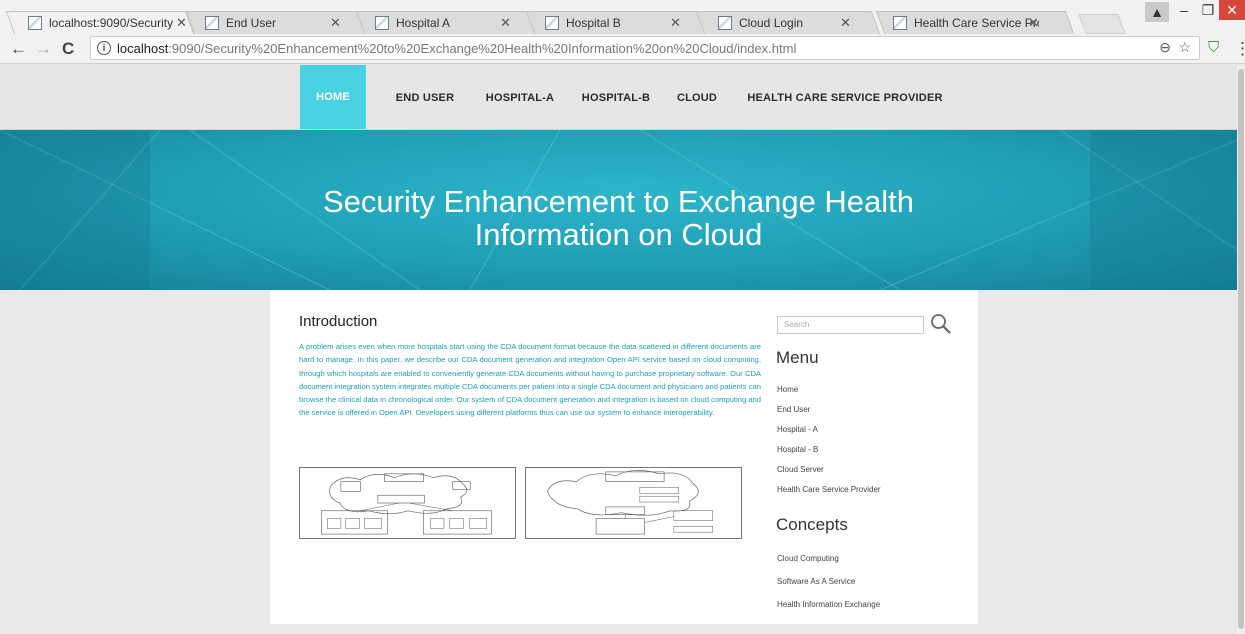 This screenshot has width=1245, height=634. Describe the element at coordinates (333, 97) in the screenshot. I see `nav-home: HOME` at that location.